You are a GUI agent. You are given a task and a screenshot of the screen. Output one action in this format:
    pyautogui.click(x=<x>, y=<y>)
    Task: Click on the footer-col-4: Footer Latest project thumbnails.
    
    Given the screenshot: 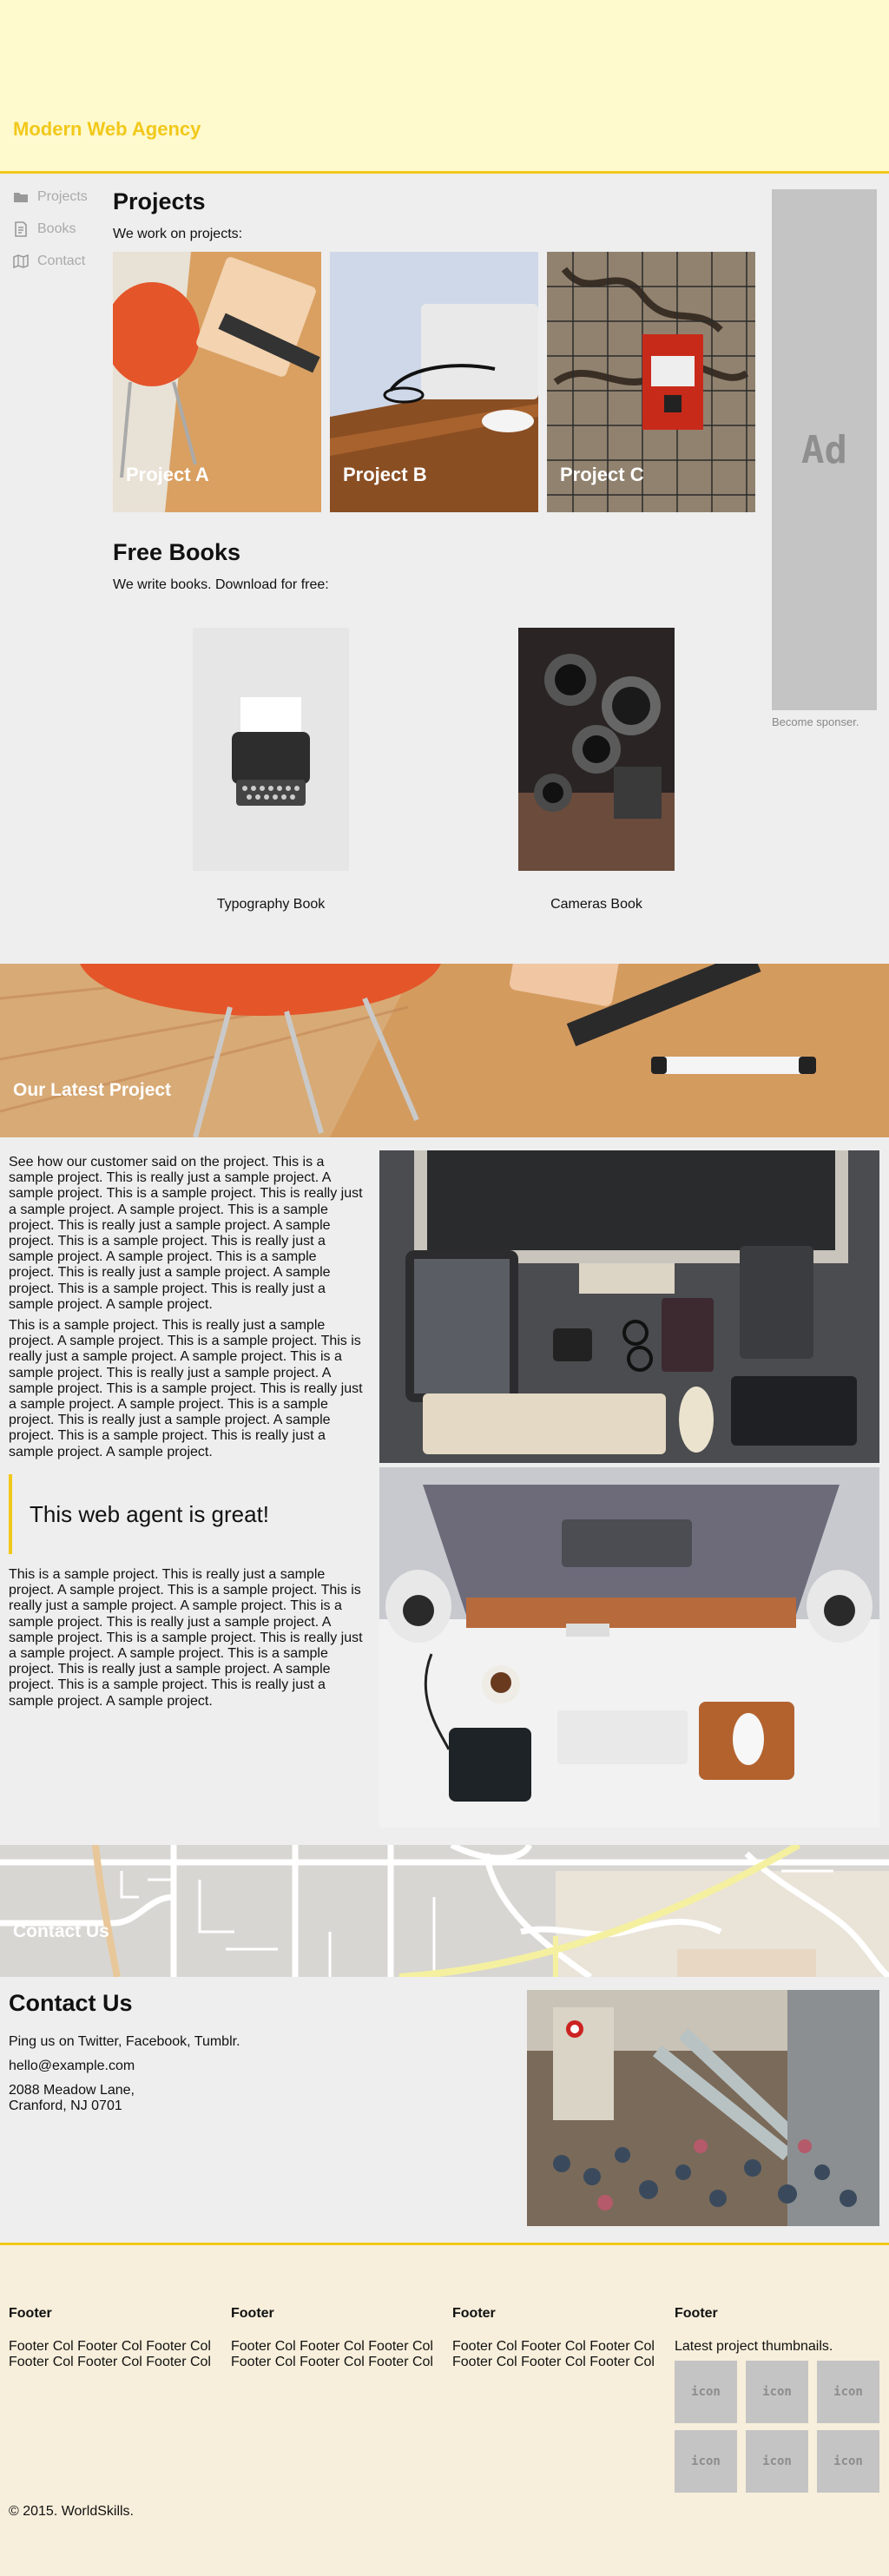 What is the action you would take?
    pyautogui.click(x=779, y=2330)
    